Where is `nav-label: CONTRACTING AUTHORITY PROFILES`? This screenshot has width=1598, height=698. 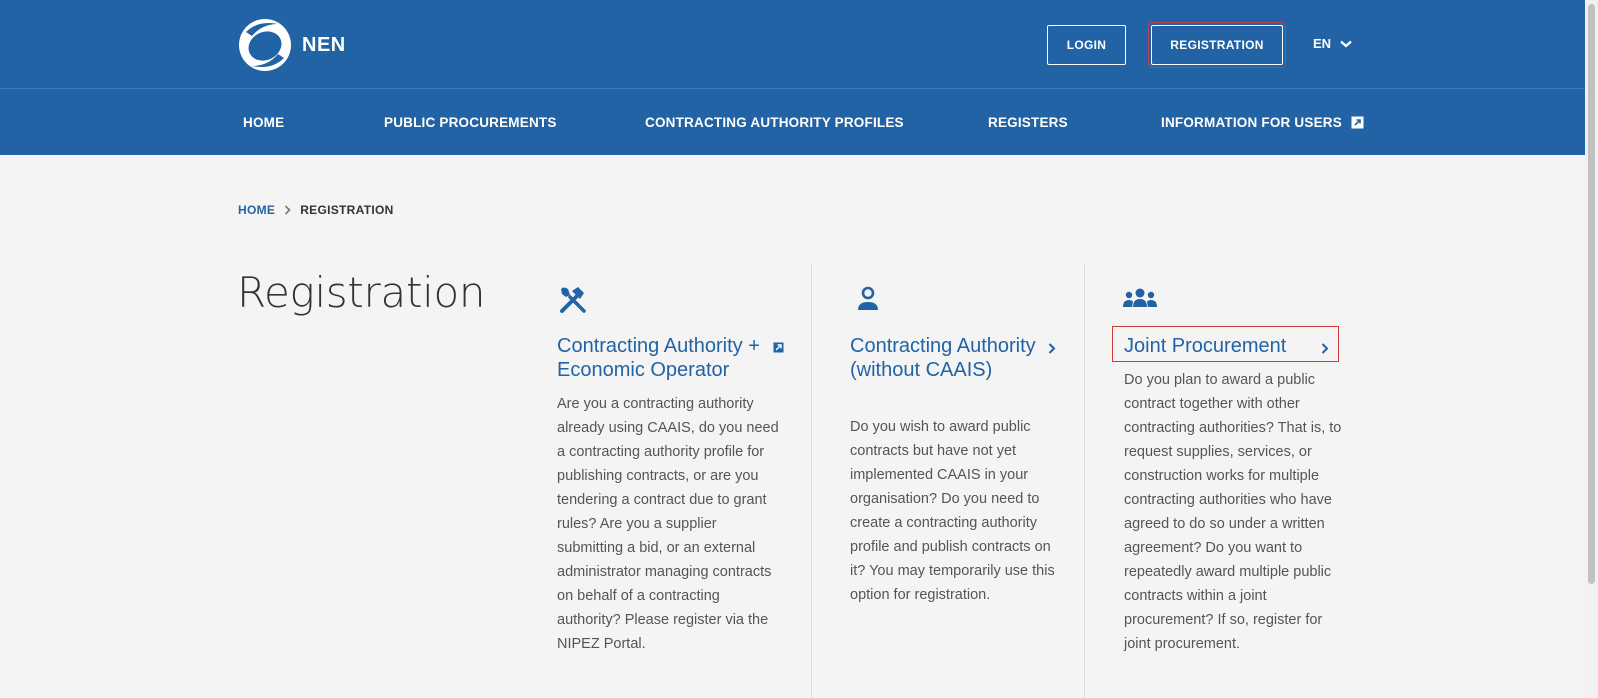
nav-label: CONTRACTING AUTHORITY PROFILES is located at coordinates (774, 122).